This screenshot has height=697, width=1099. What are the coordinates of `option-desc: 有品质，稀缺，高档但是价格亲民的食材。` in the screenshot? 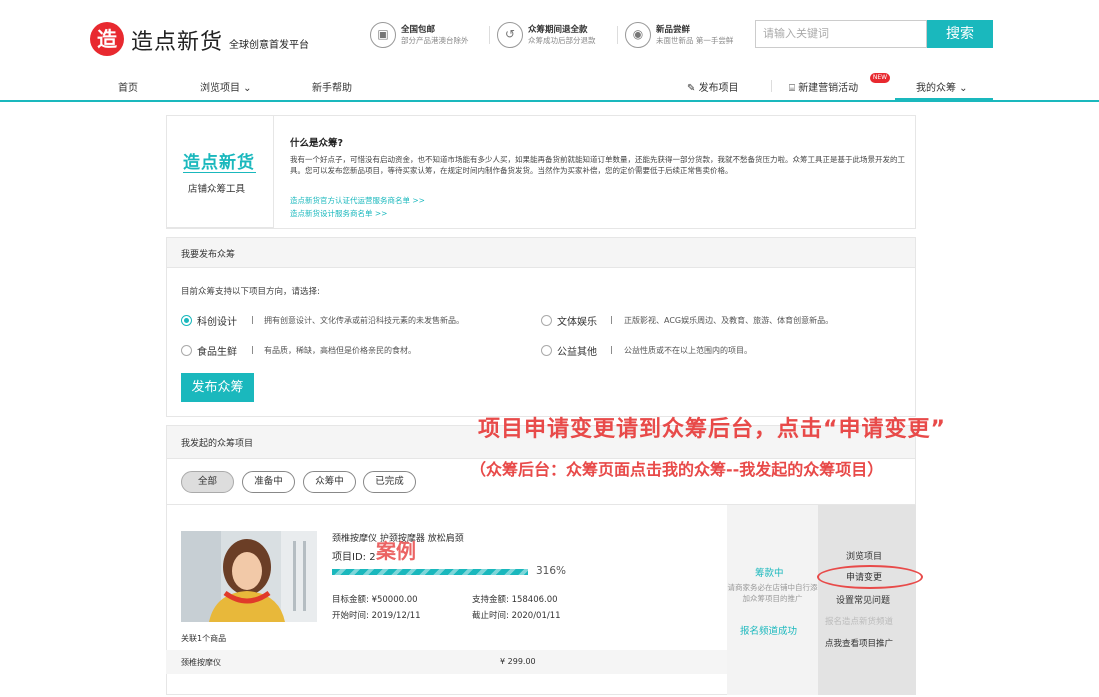 It's located at (340, 350).